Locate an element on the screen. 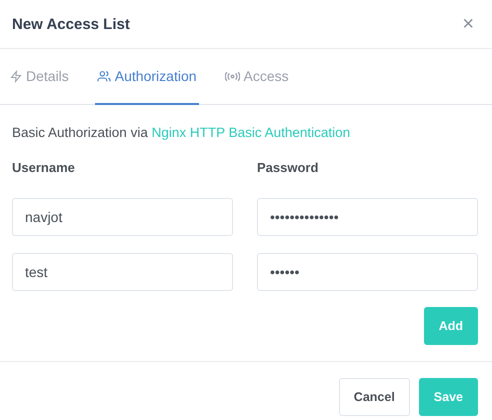  tab: Details is located at coordinates (39, 77).